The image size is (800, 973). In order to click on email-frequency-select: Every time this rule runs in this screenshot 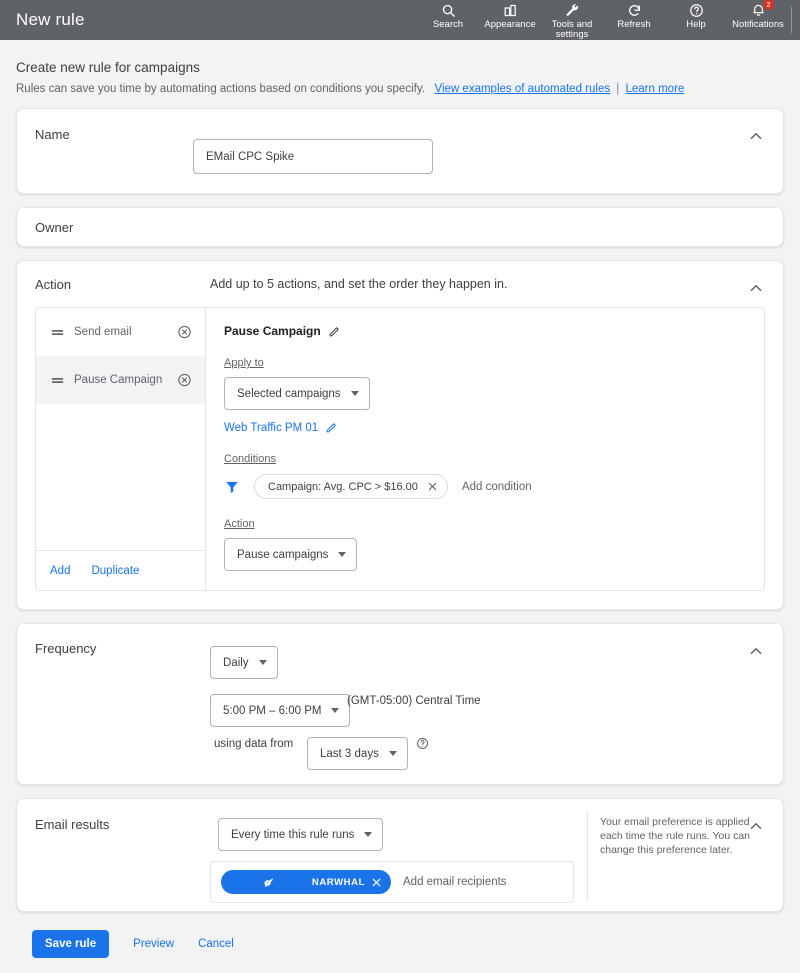, I will do `click(301, 834)`.